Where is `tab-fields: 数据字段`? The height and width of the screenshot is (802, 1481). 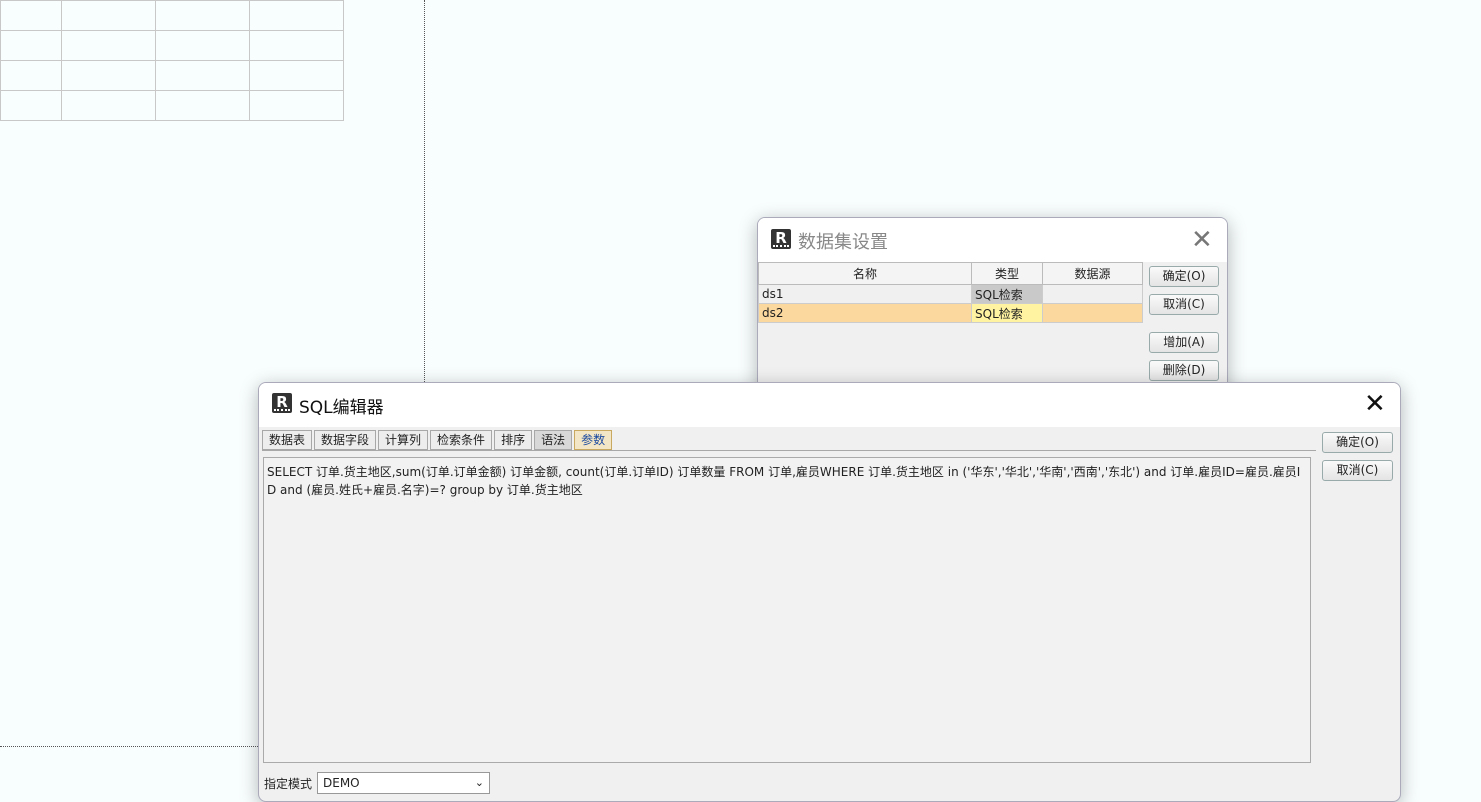
tab-fields: 数据字段 is located at coordinates (345, 440).